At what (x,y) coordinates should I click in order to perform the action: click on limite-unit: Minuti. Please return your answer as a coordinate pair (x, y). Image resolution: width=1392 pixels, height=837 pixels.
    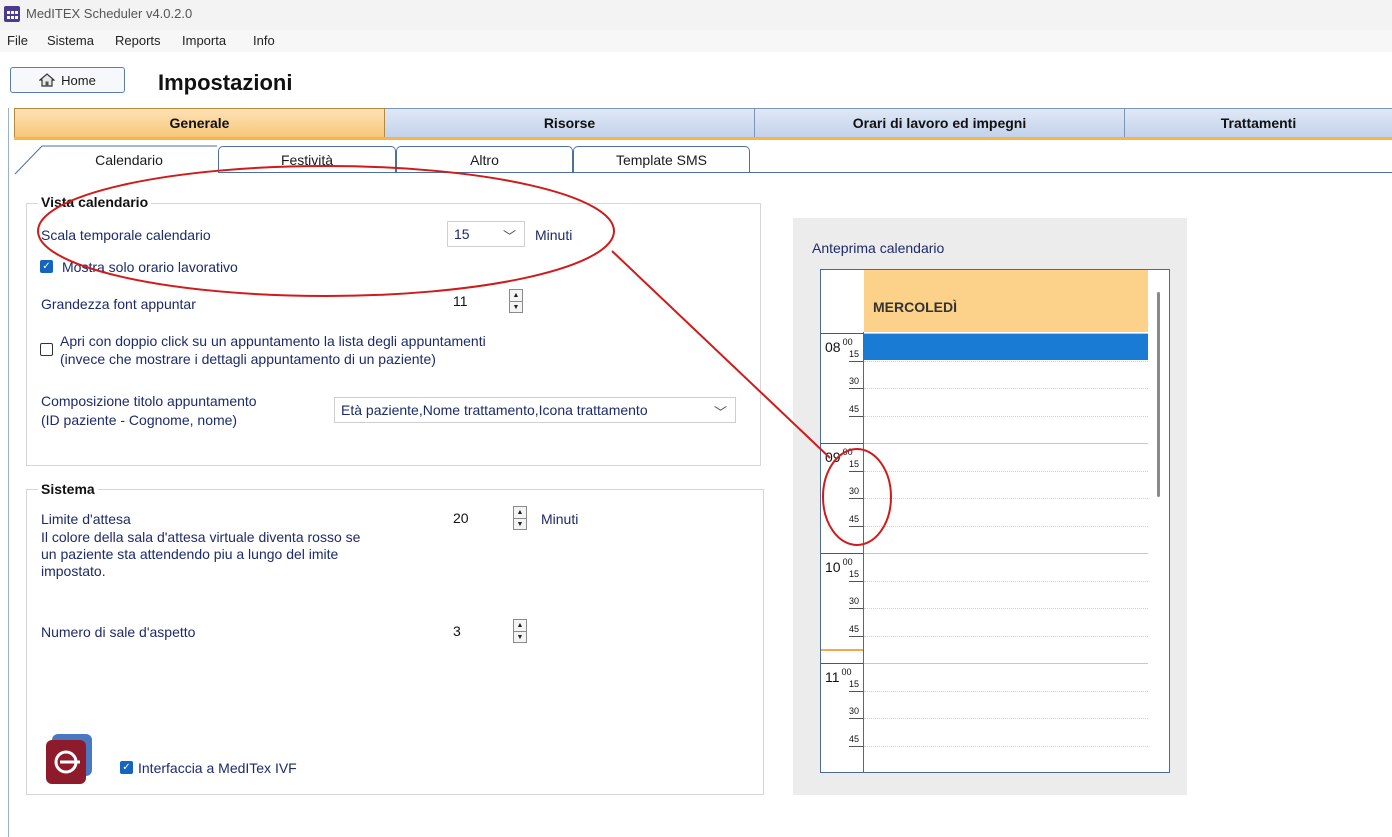
    Looking at the image, I should click on (560, 519).